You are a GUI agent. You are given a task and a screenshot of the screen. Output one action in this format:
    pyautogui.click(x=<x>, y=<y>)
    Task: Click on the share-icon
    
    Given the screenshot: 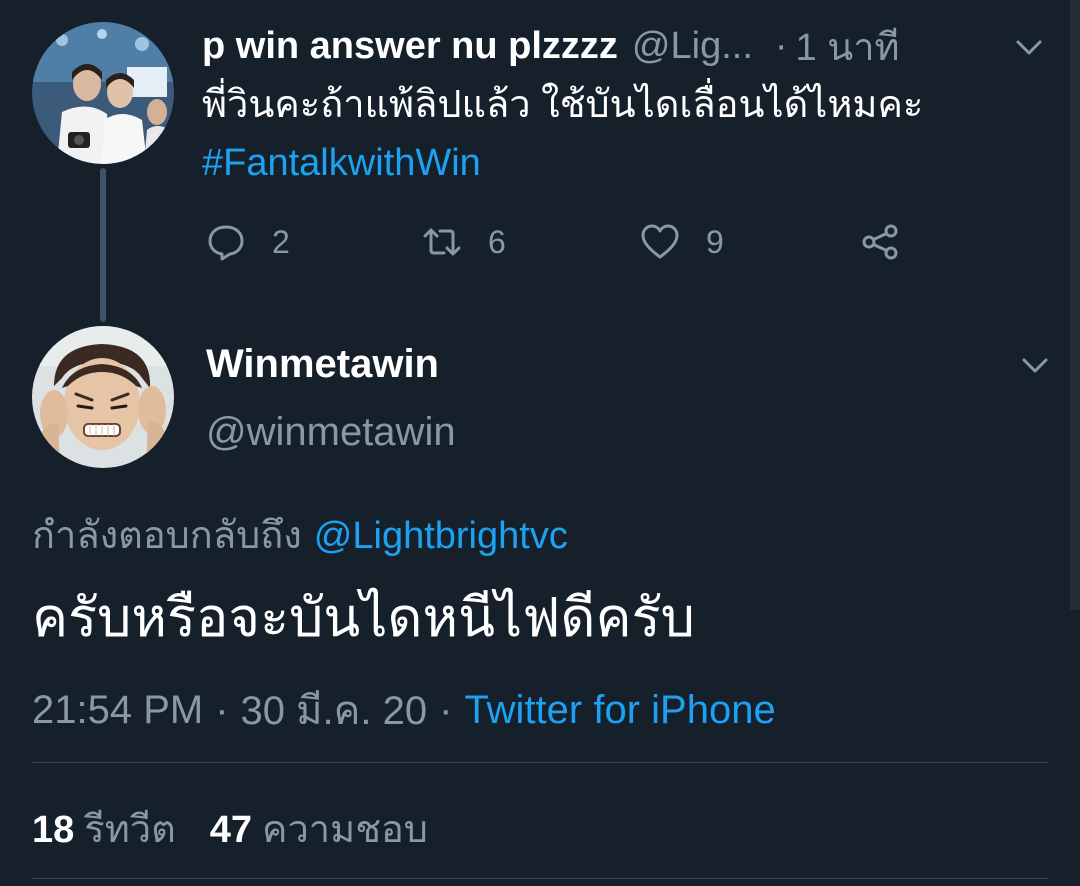 What is the action you would take?
    pyautogui.click(x=880, y=242)
    